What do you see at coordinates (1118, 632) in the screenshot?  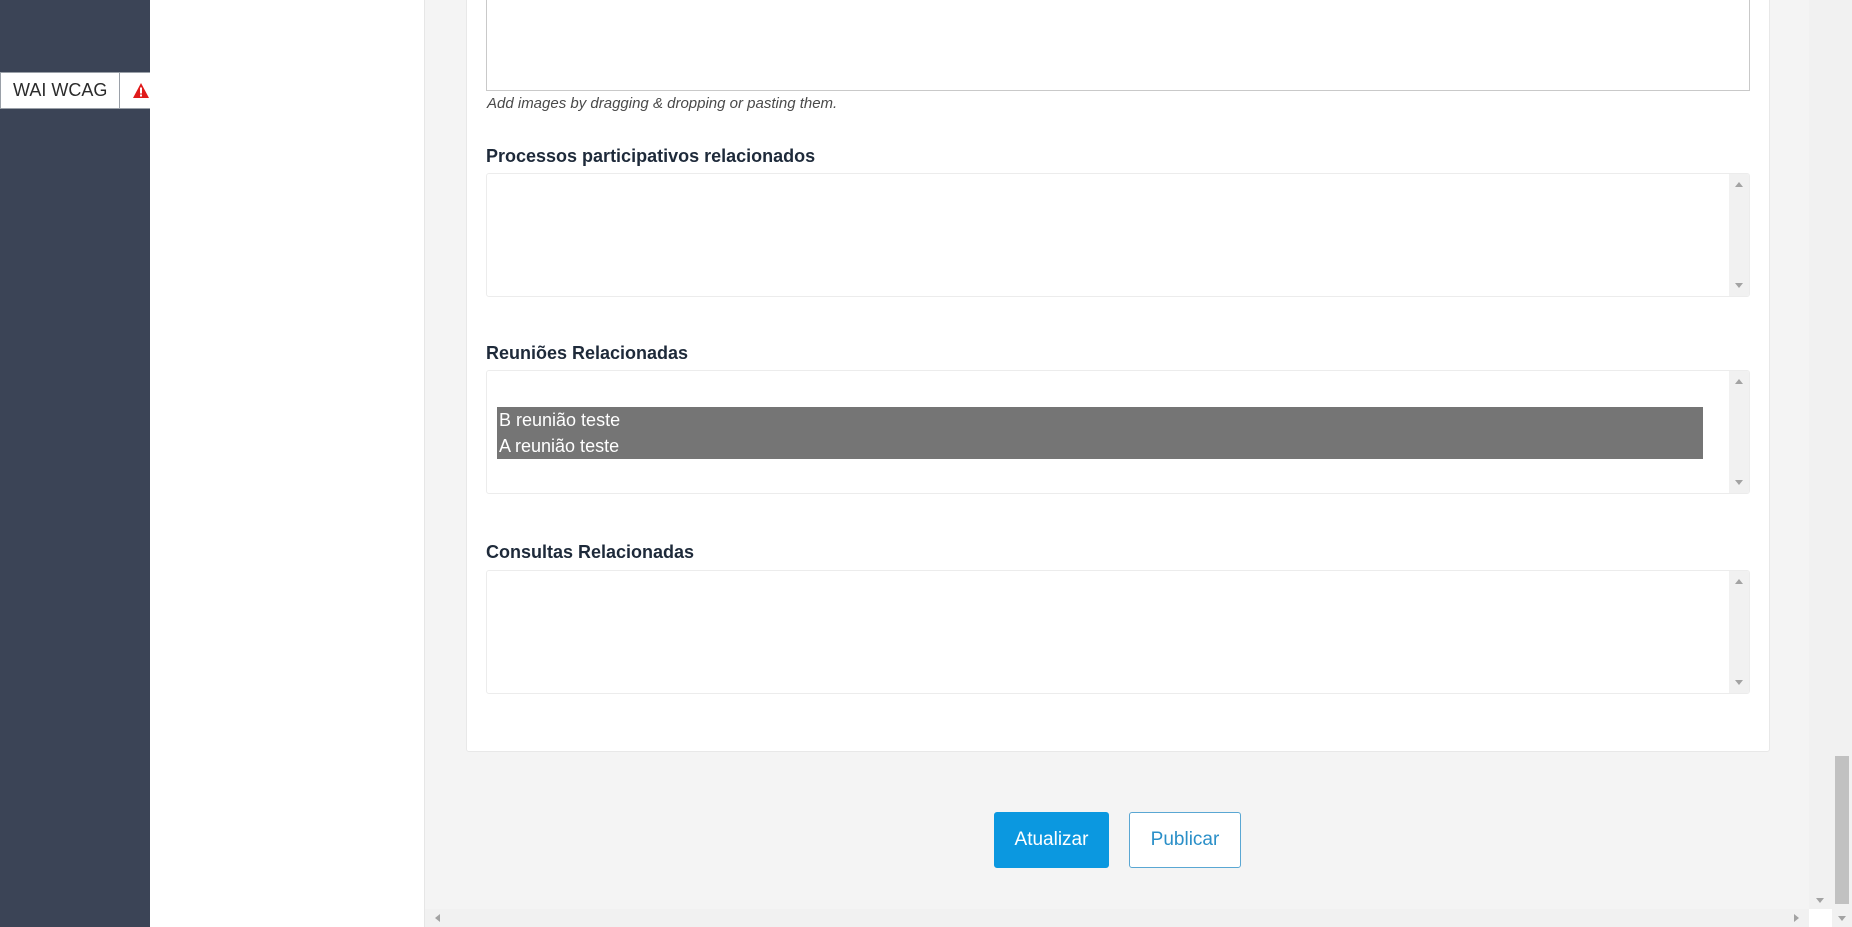 I see `consultations-listbox` at bounding box center [1118, 632].